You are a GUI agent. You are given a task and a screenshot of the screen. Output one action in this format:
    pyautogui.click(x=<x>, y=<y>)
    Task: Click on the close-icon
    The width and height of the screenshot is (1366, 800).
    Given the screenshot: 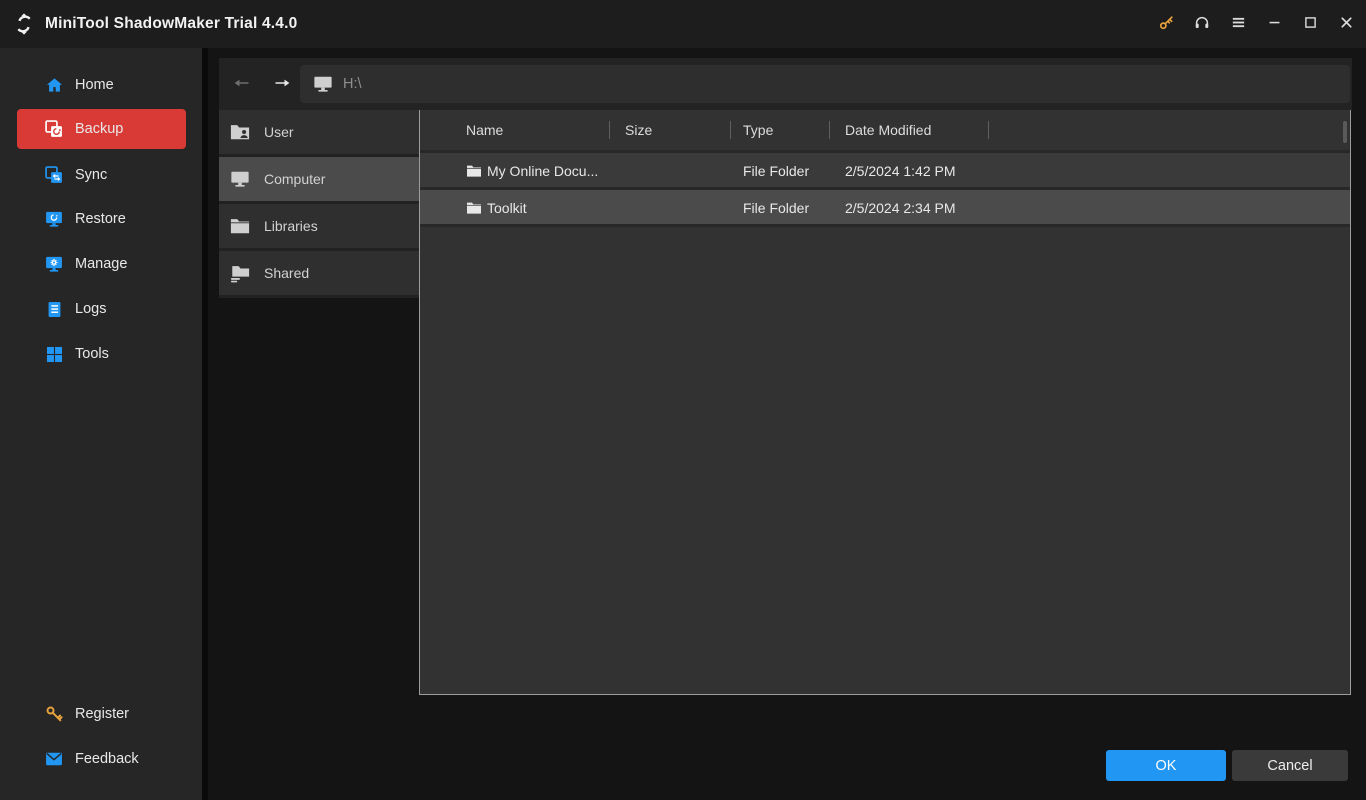 What is the action you would take?
    pyautogui.click(x=1346, y=24)
    